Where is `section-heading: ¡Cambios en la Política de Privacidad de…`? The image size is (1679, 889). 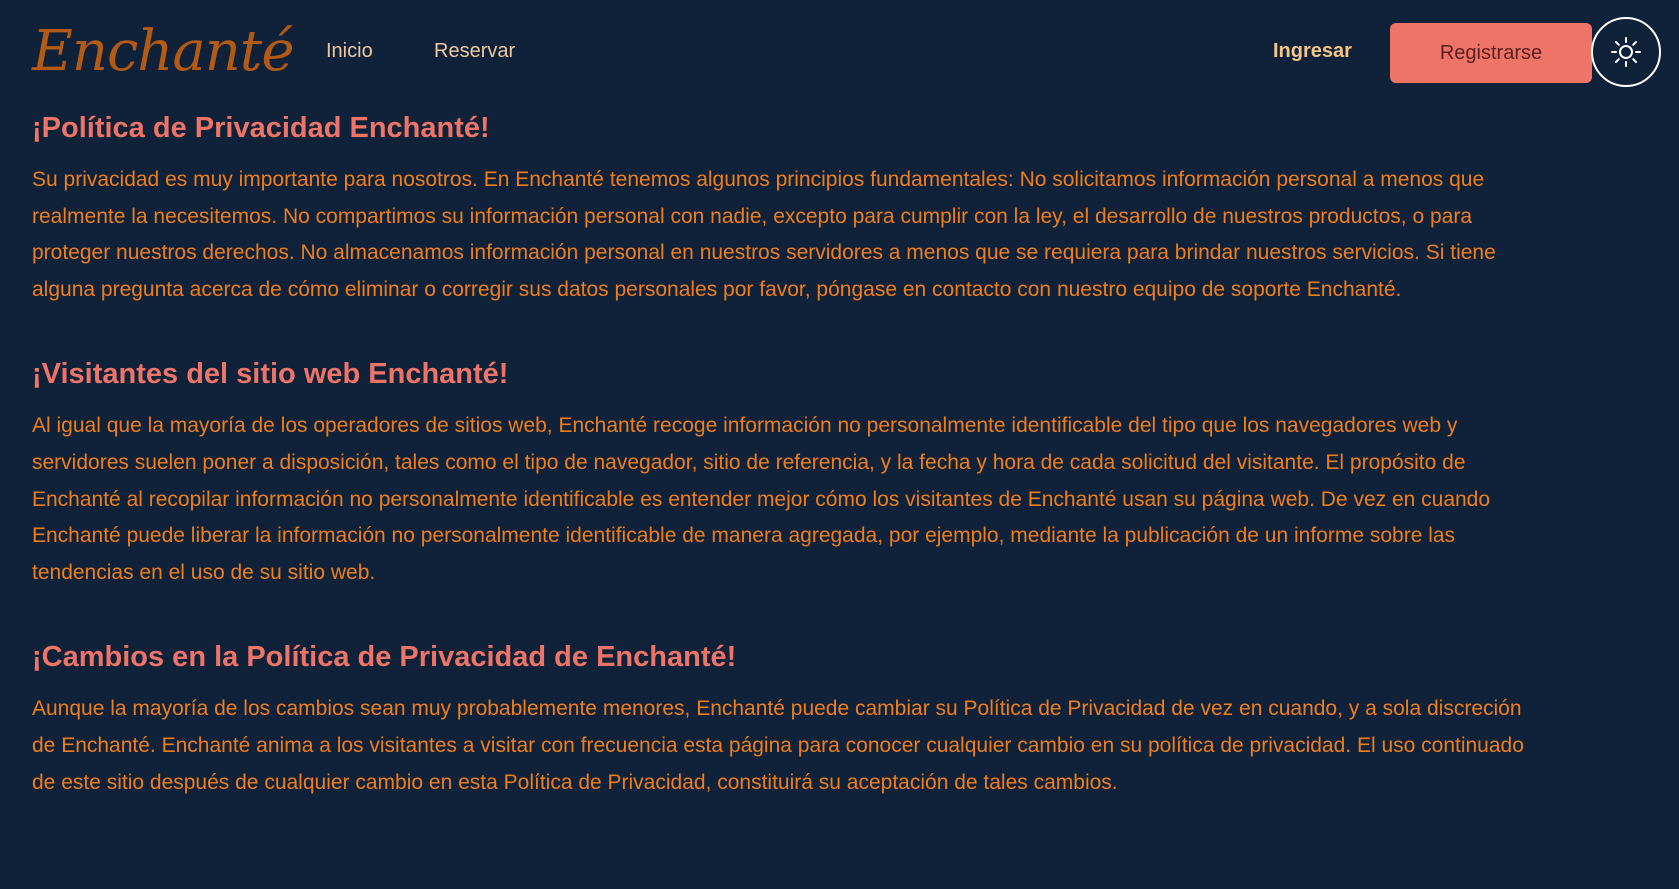
section-heading: ¡Cambios en la Política de Privacidad de… is located at coordinates (384, 657).